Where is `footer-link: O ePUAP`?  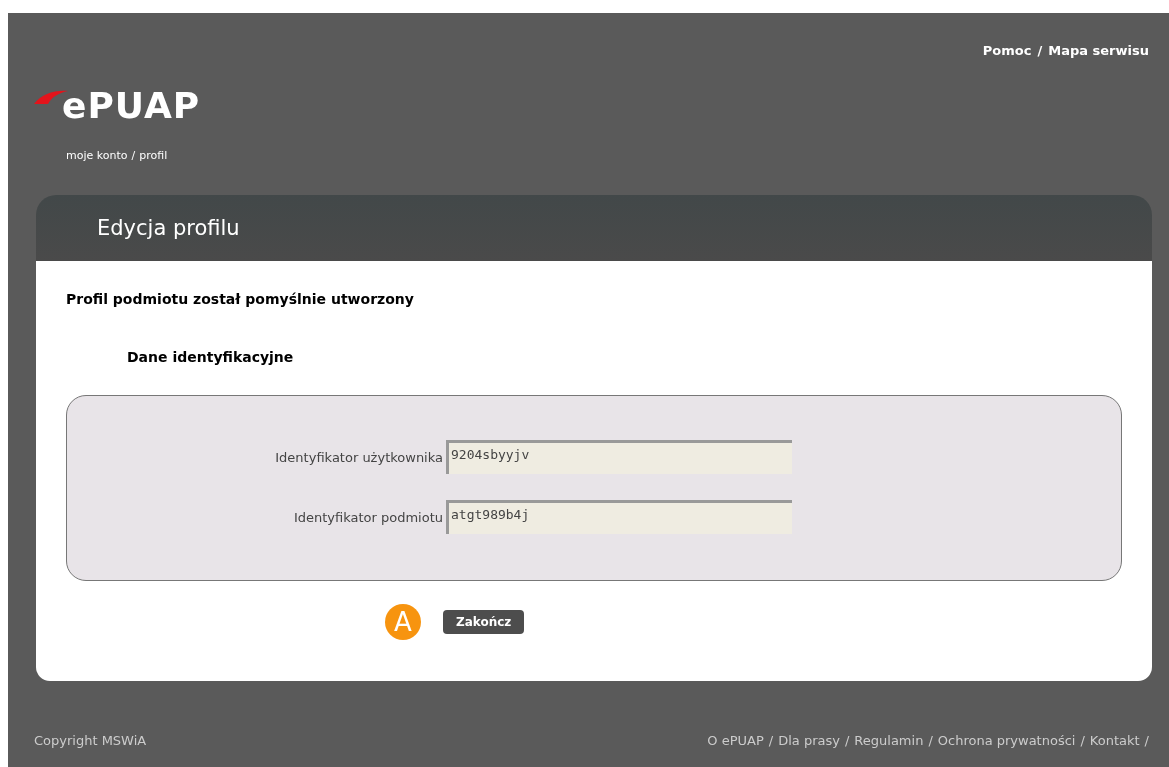
footer-link: O ePUAP is located at coordinates (735, 740).